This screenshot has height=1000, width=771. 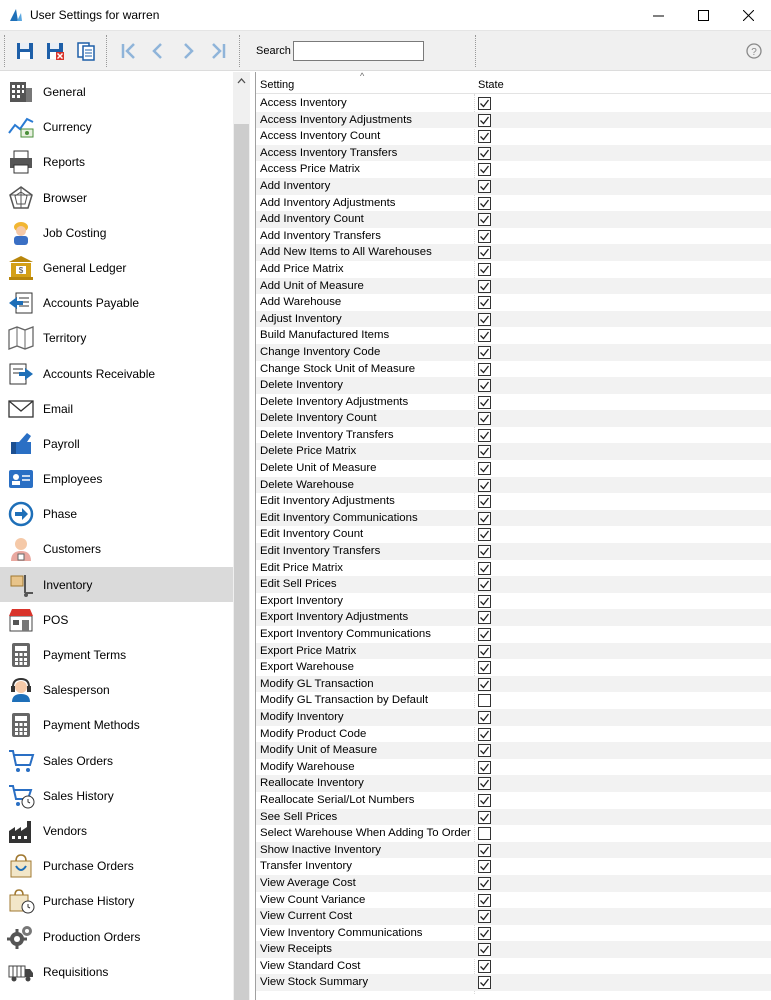 What do you see at coordinates (116, 971) in the screenshot?
I see `sidebar-item-requisitions: Requisitions` at bounding box center [116, 971].